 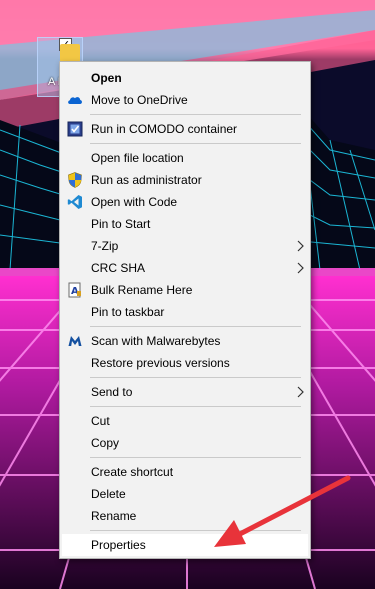 What do you see at coordinates (156, 341) in the screenshot?
I see `menu-item-label: Scan with Malwarebytes` at bounding box center [156, 341].